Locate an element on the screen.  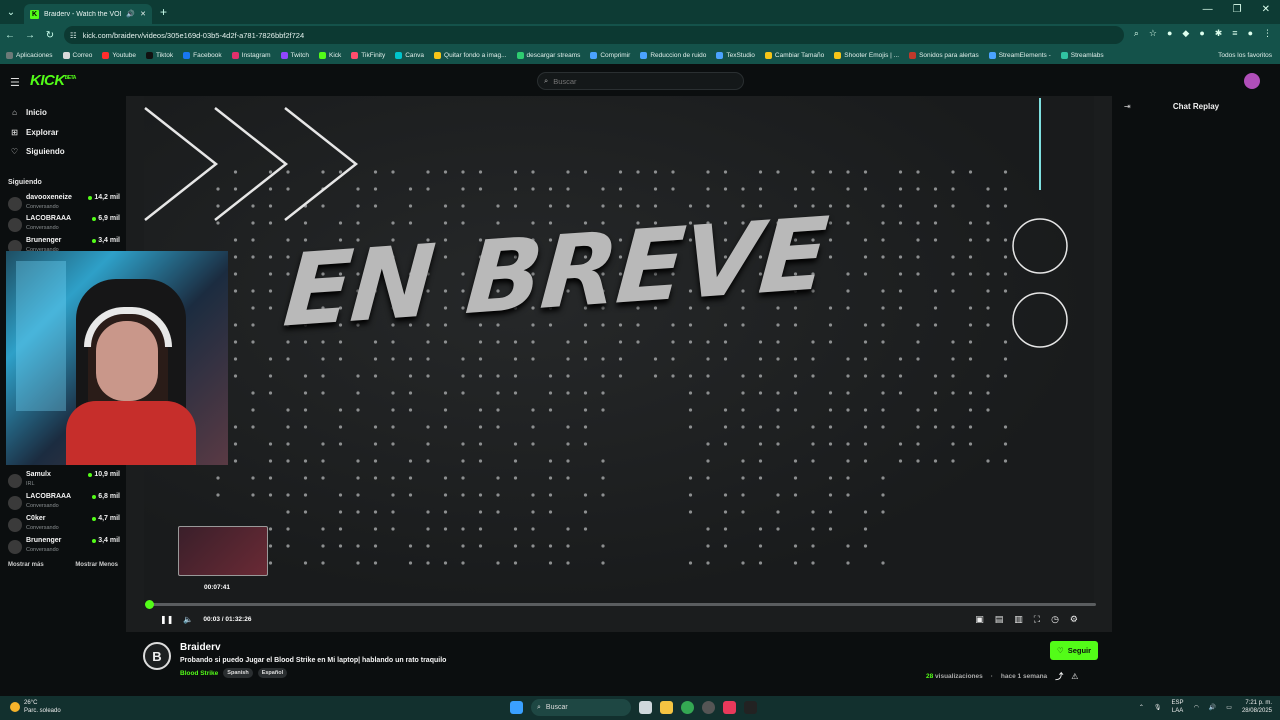
bookmark-item: Streamlabs is located at coordinates (1082, 55).